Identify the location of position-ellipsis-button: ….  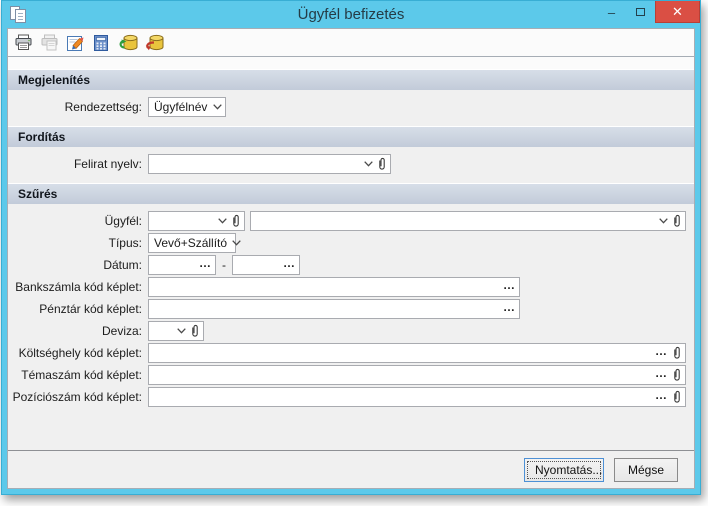
(661, 395).